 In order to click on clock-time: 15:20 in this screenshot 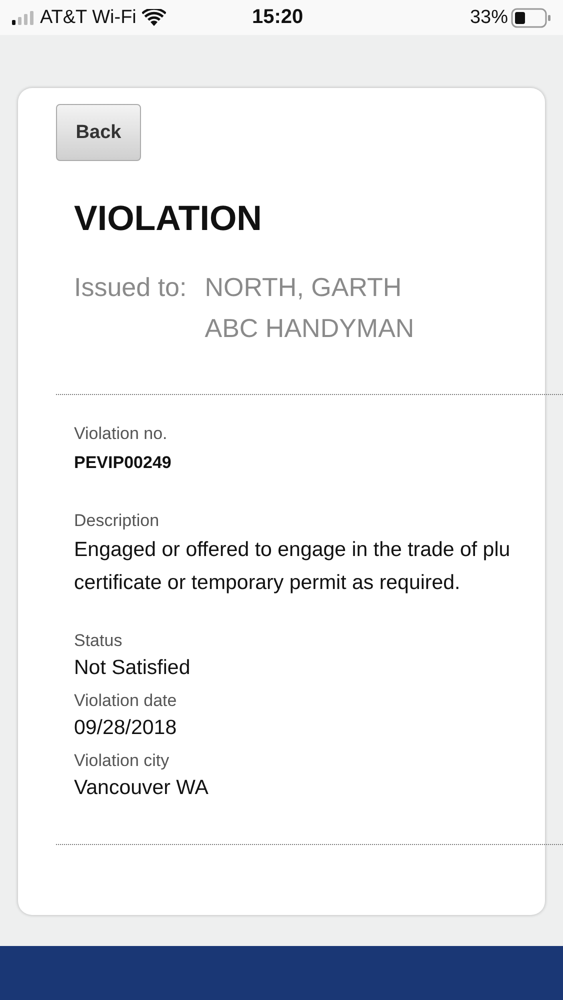, I will do `click(278, 17)`.